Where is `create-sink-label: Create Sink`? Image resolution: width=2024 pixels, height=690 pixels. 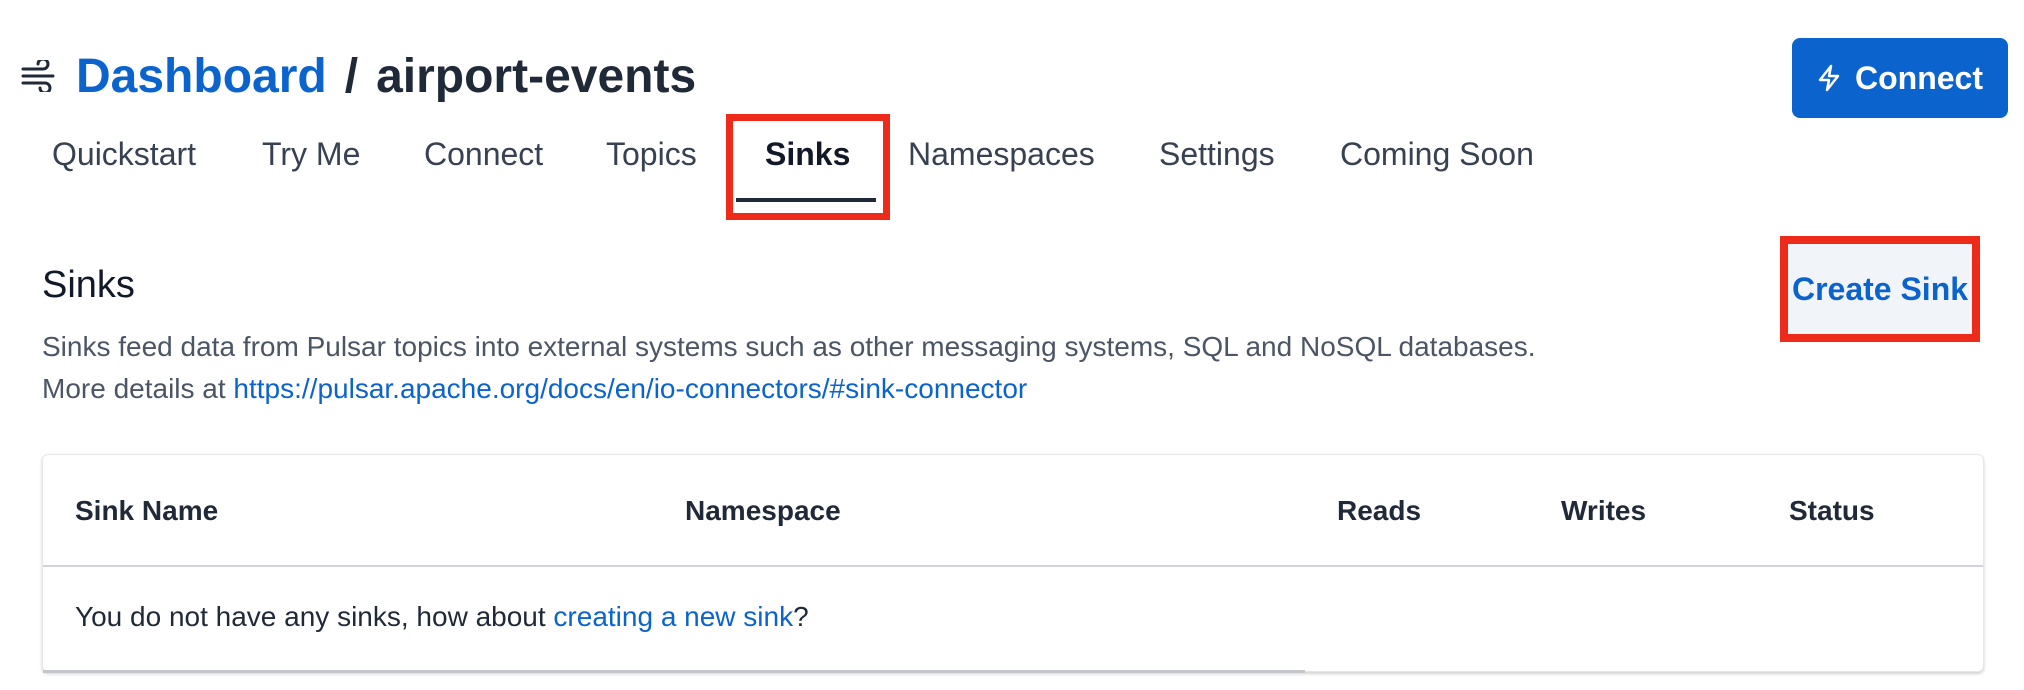 create-sink-label: Create Sink is located at coordinates (1880, 288).